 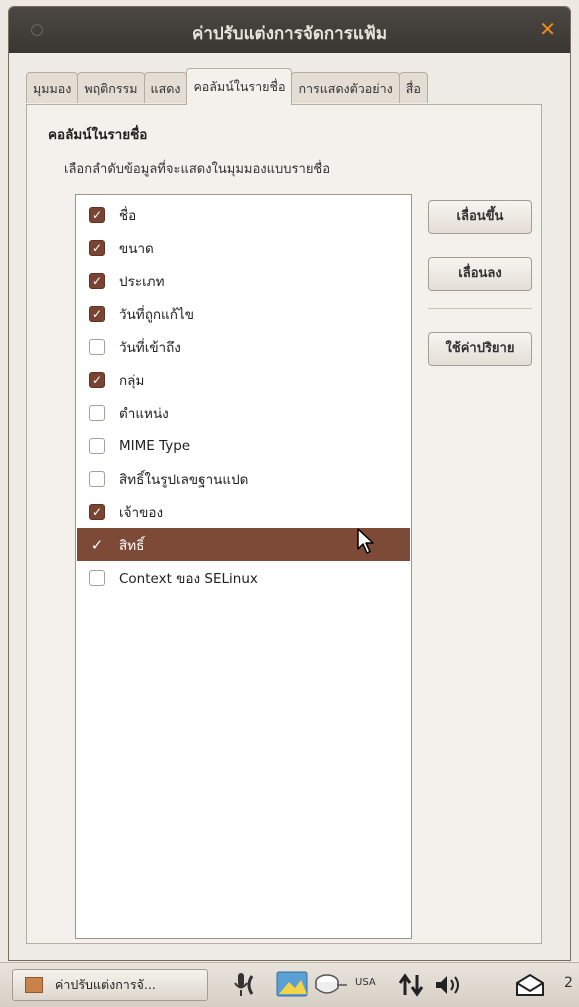 I want to click on image-viewer-icon, so click(x=292, y=984).